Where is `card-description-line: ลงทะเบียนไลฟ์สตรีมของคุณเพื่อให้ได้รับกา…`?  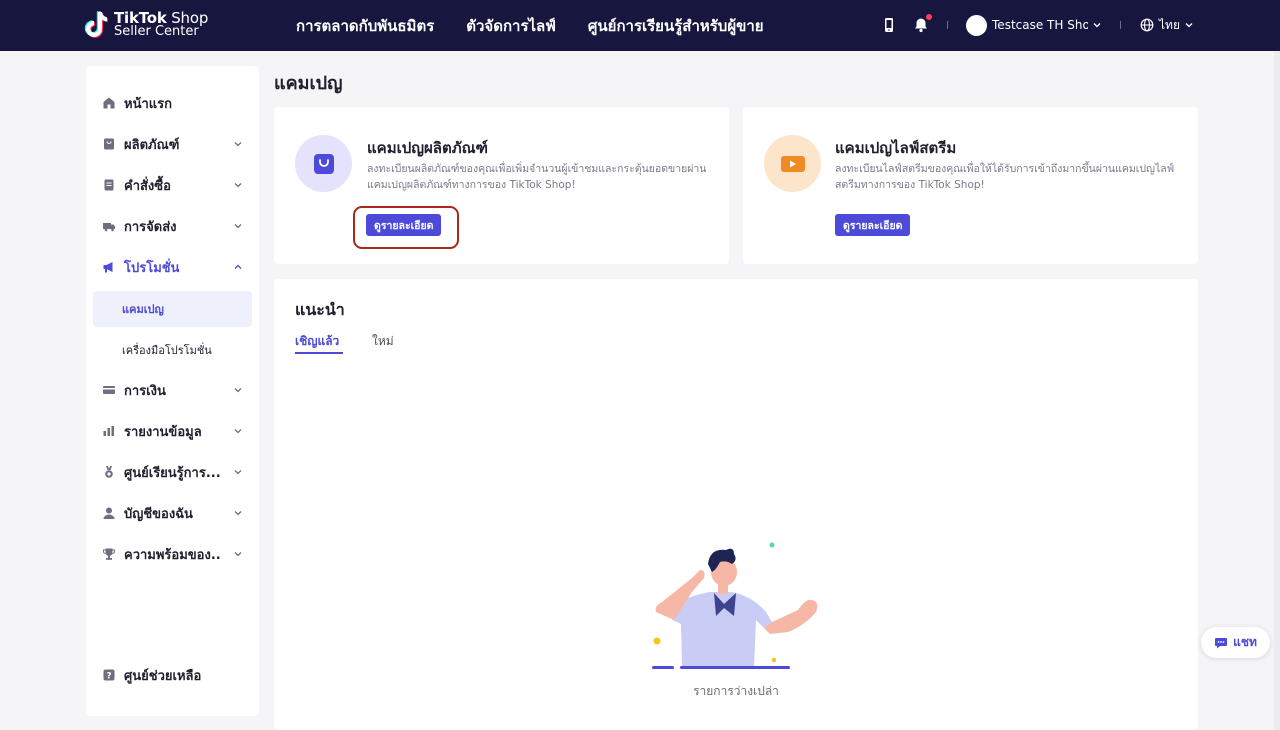 card-description-line: ลงทะเบียนไลฟ์สตรีมของคุณเพื่อให้ได้รับกา… is located at coordinates (1005, 169).